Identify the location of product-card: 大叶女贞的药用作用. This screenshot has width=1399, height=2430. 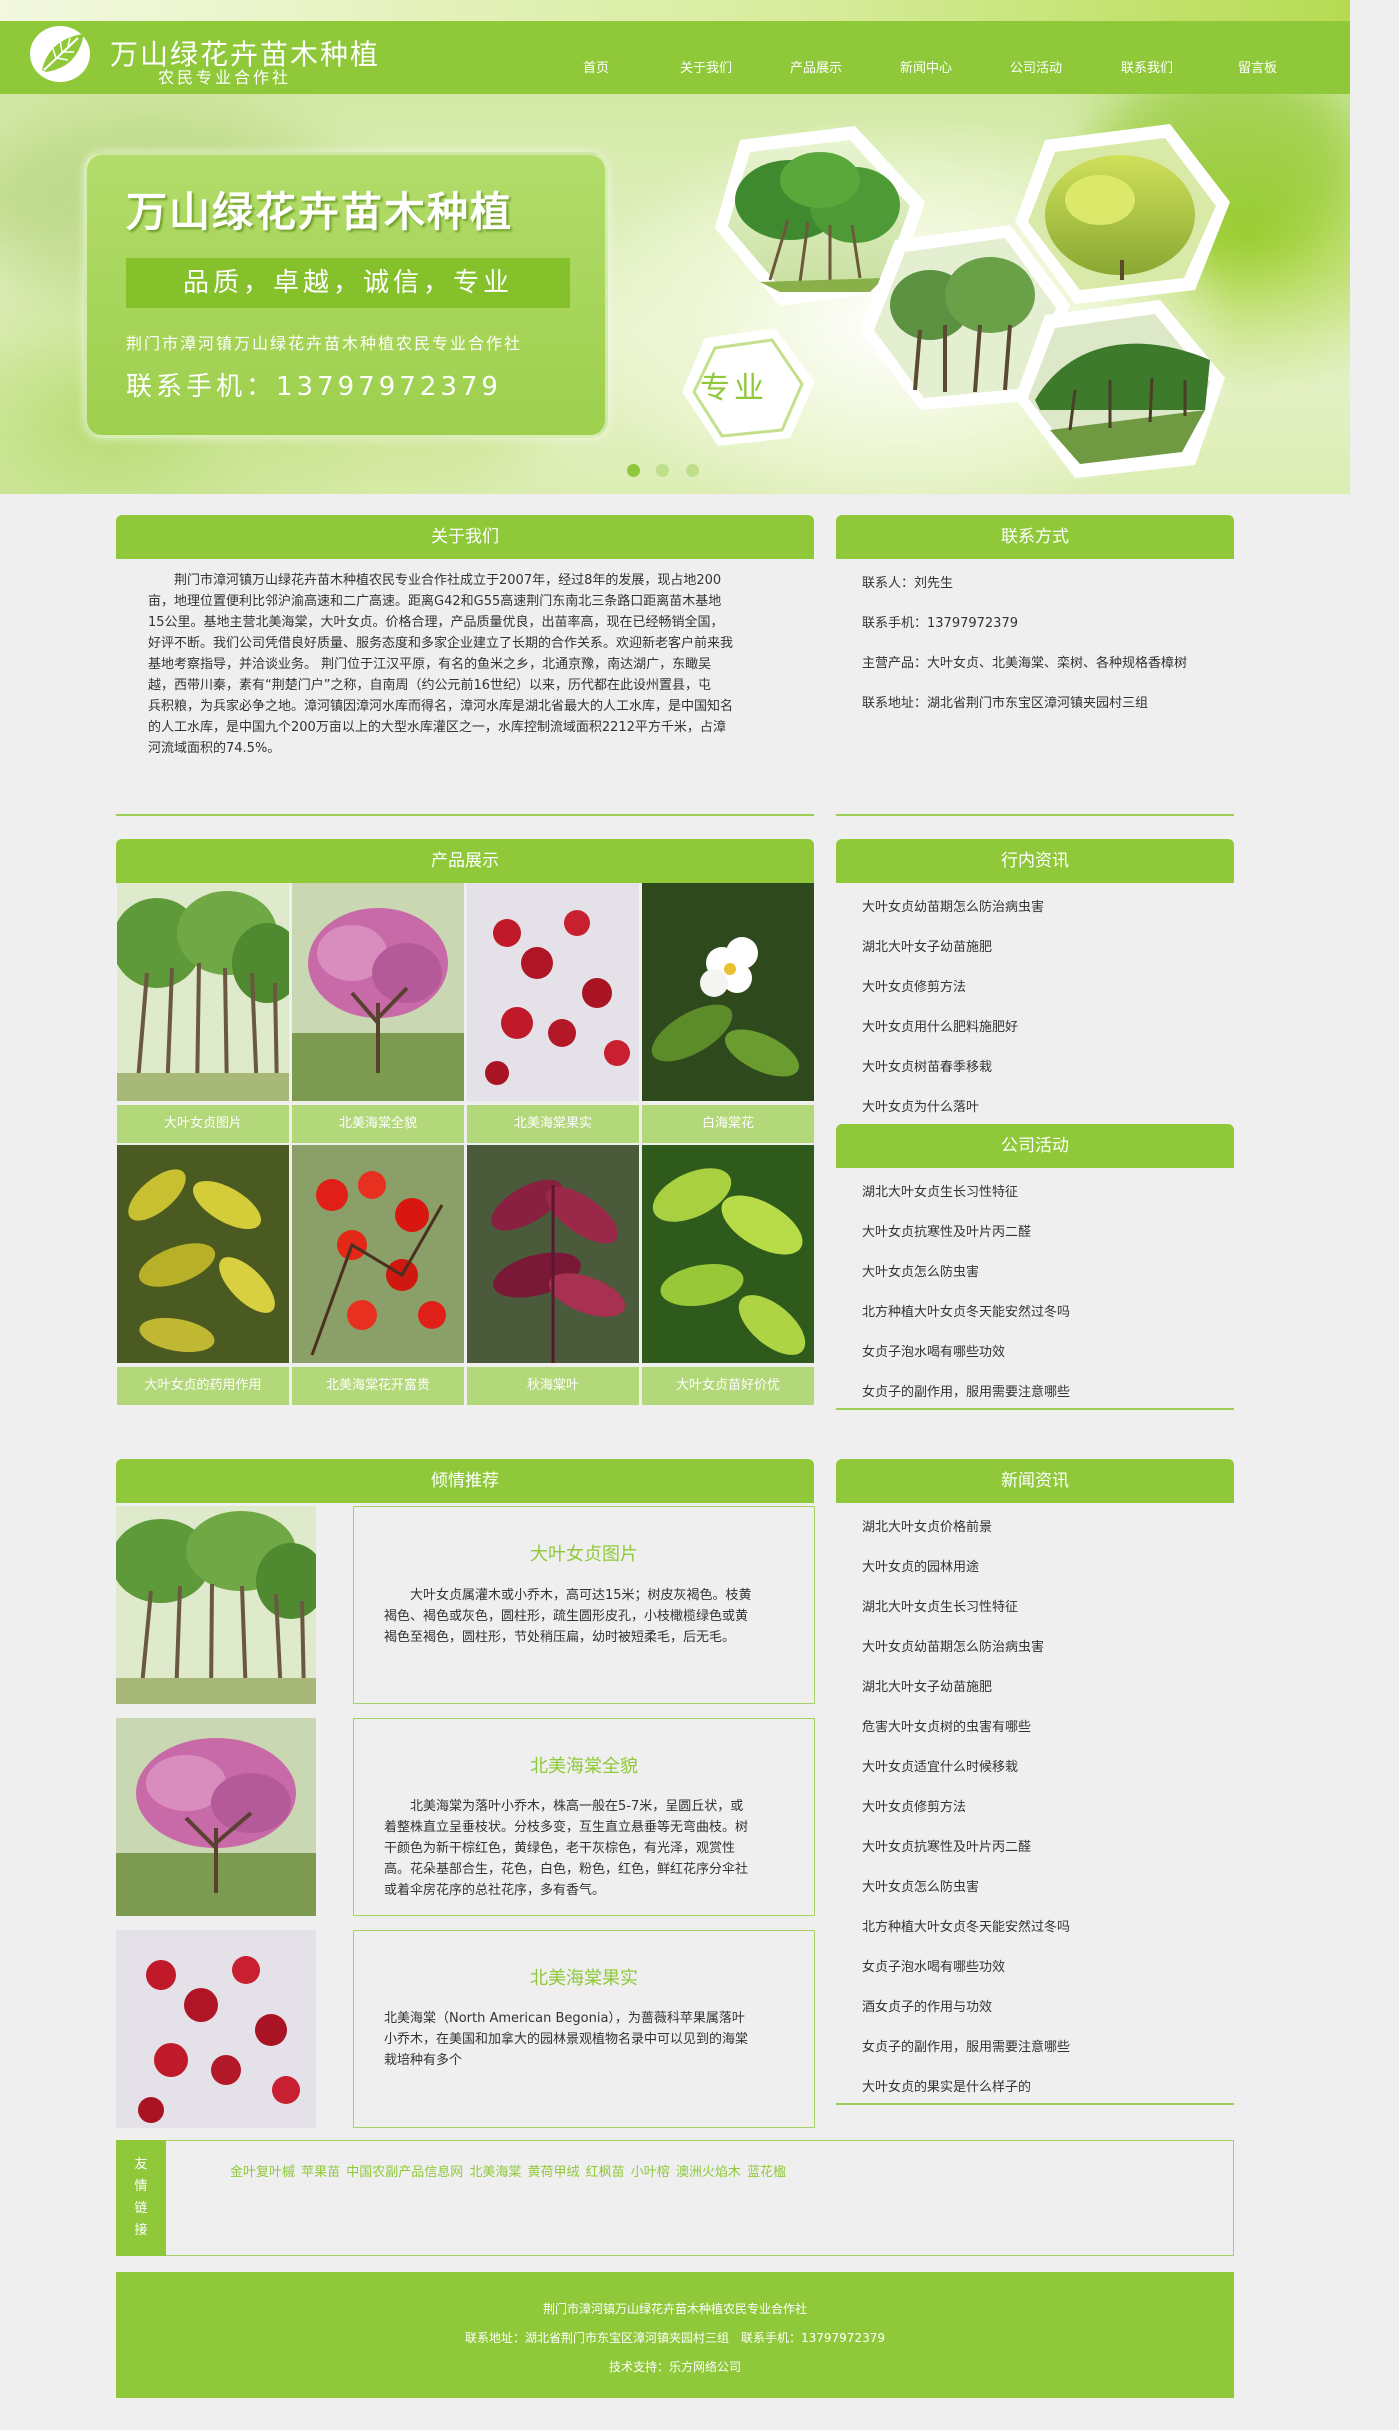
(203, 1275).